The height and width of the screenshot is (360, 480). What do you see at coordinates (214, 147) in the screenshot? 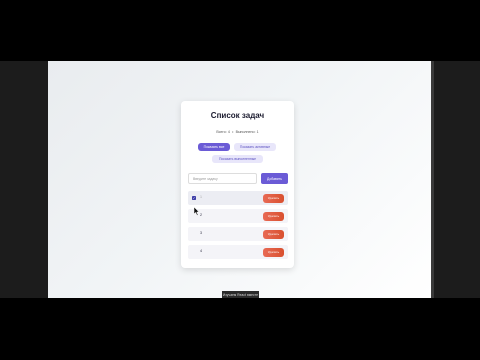
I see `filter-all-button: Показать все` at bounding box center [214, 147].